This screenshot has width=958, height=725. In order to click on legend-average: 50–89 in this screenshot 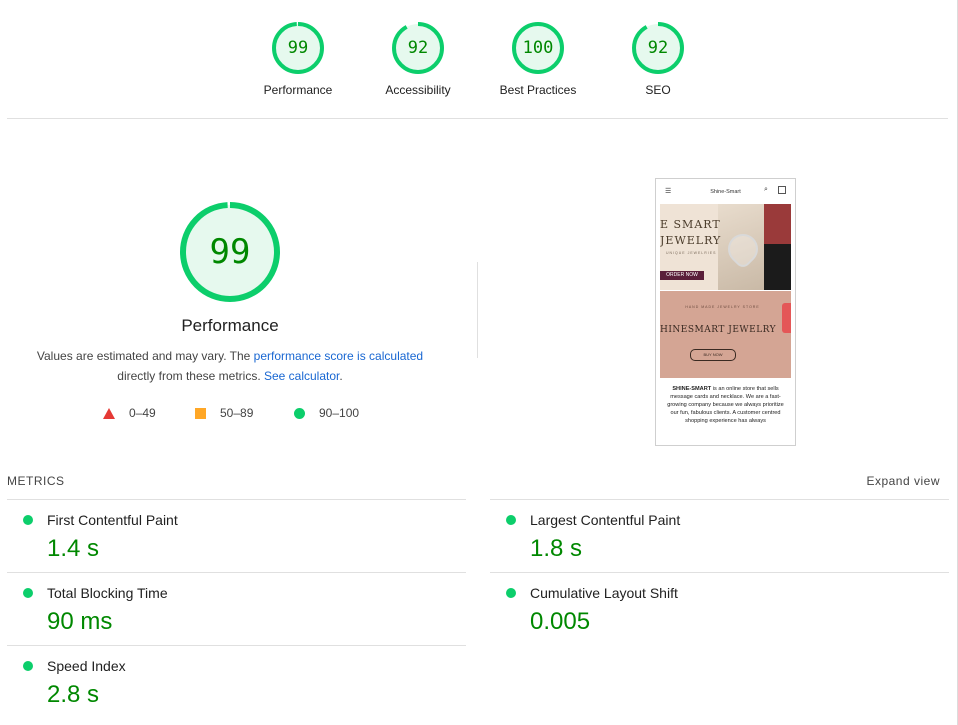, I will do `click(224, 413)`.